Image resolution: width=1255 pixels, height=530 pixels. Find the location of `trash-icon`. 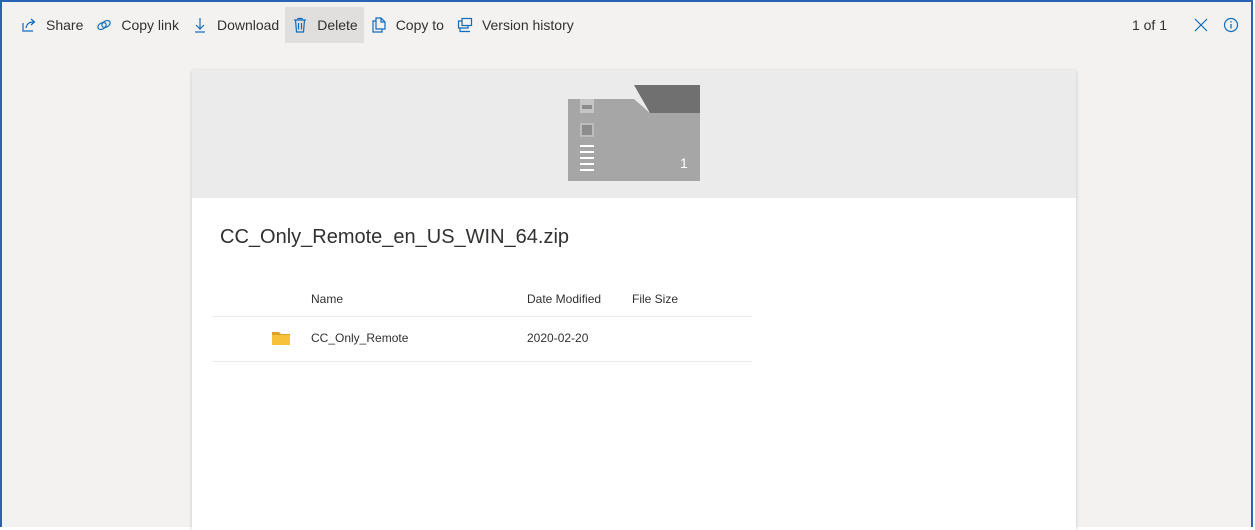

trash-icon is located at coordinates (300, 25).